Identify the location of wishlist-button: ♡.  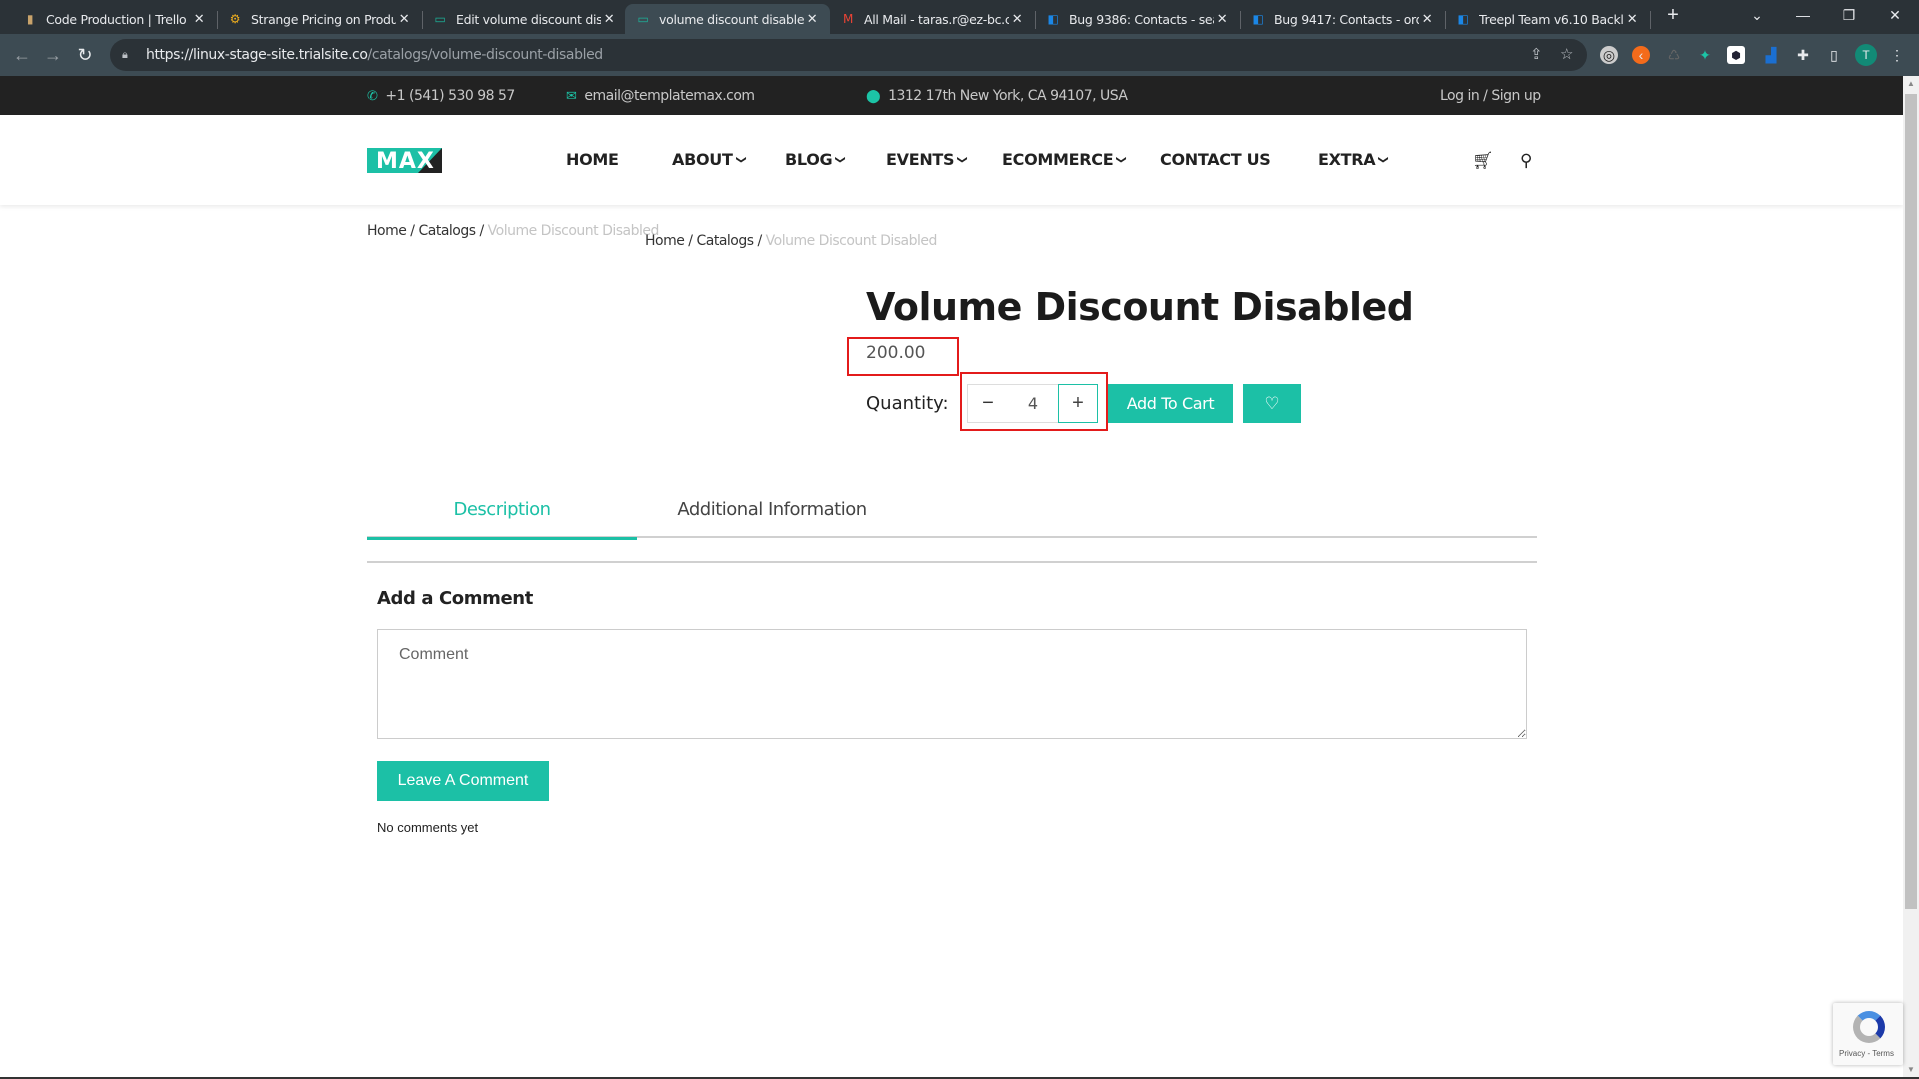
(1272, 403).